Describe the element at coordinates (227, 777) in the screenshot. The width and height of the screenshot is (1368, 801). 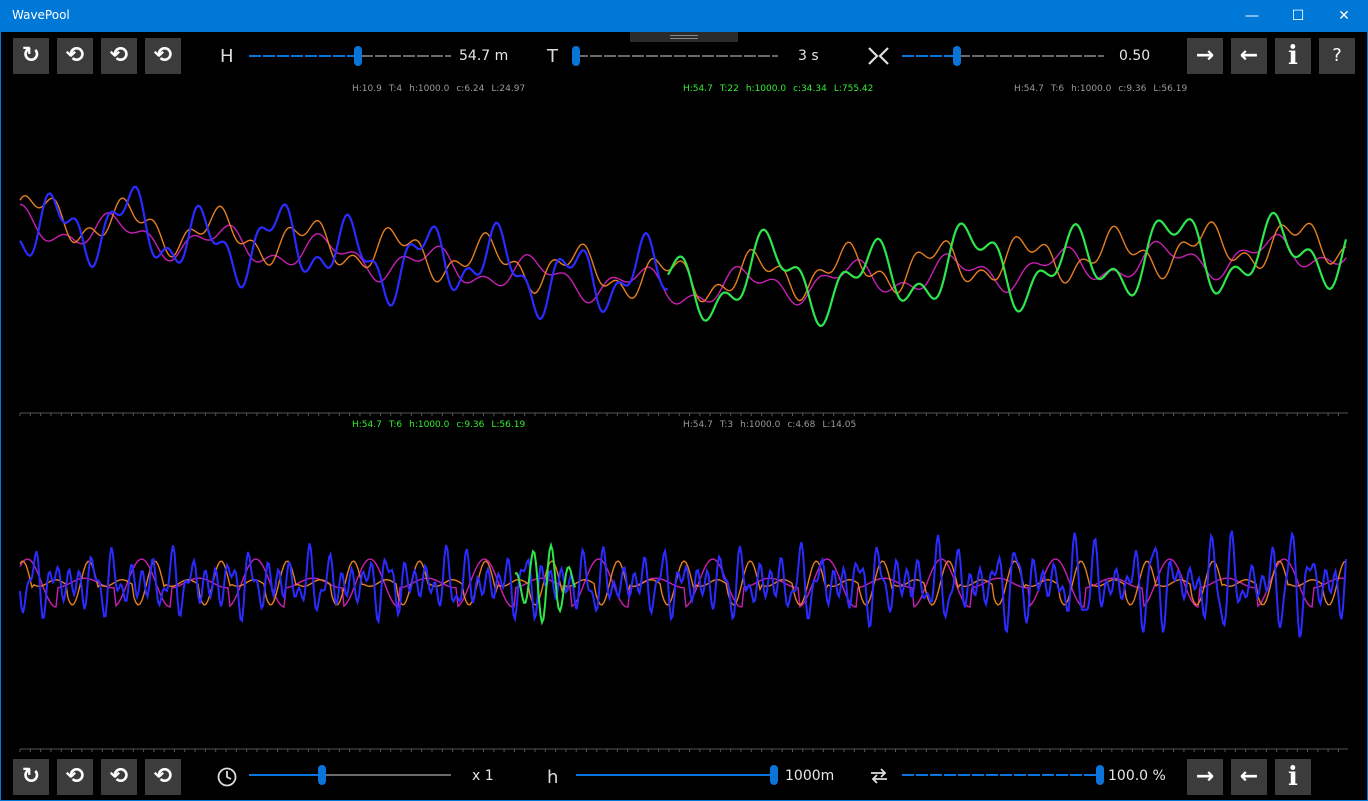
I see `clock-icon` at that location.